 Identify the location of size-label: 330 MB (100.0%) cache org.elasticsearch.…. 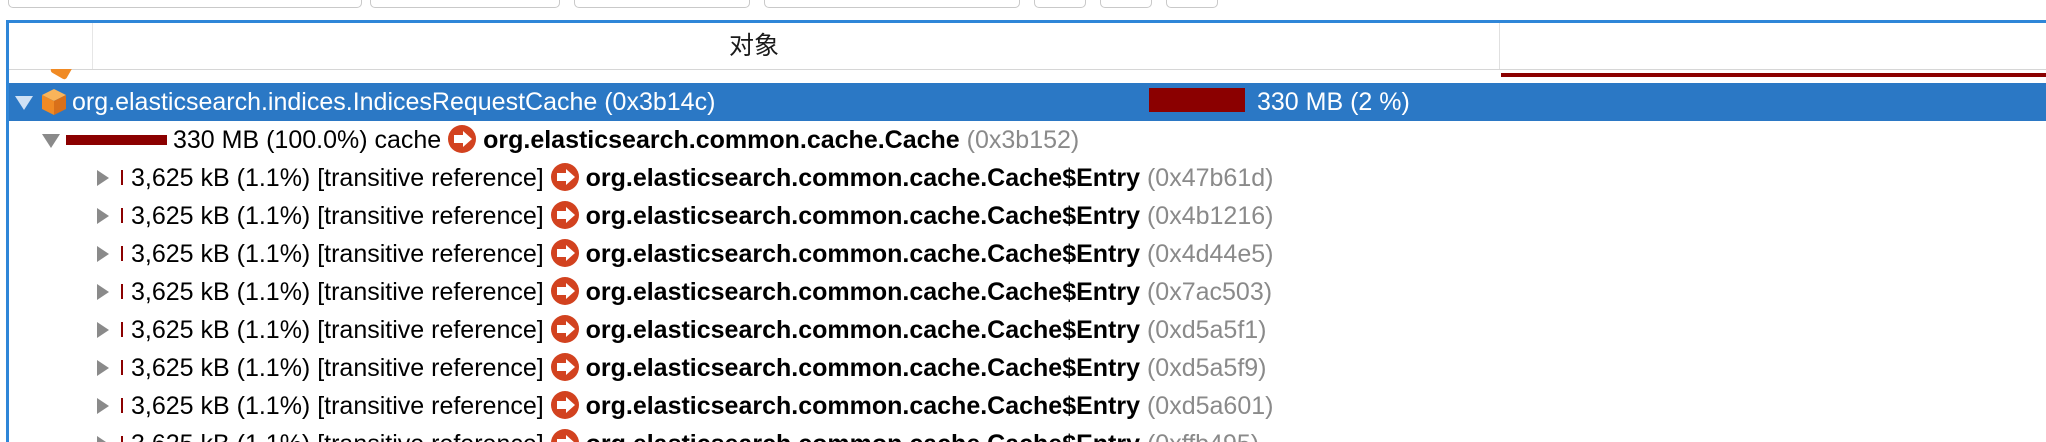
(626, 140).